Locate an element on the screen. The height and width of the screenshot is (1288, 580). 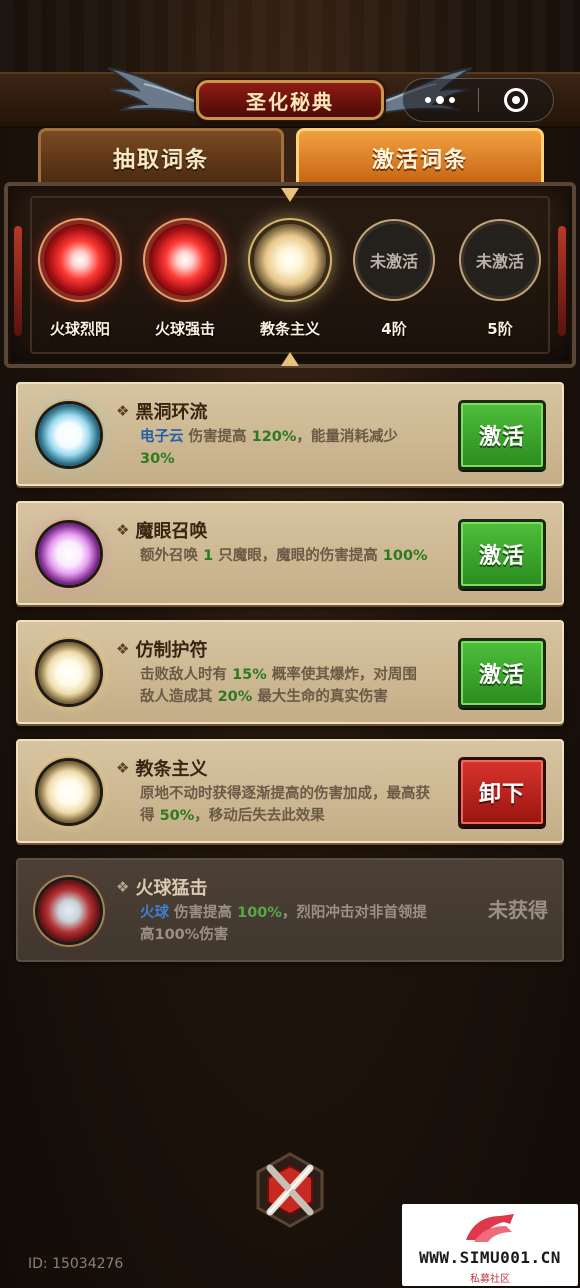
mini-program-capsule is located at coordinates (478, 100).